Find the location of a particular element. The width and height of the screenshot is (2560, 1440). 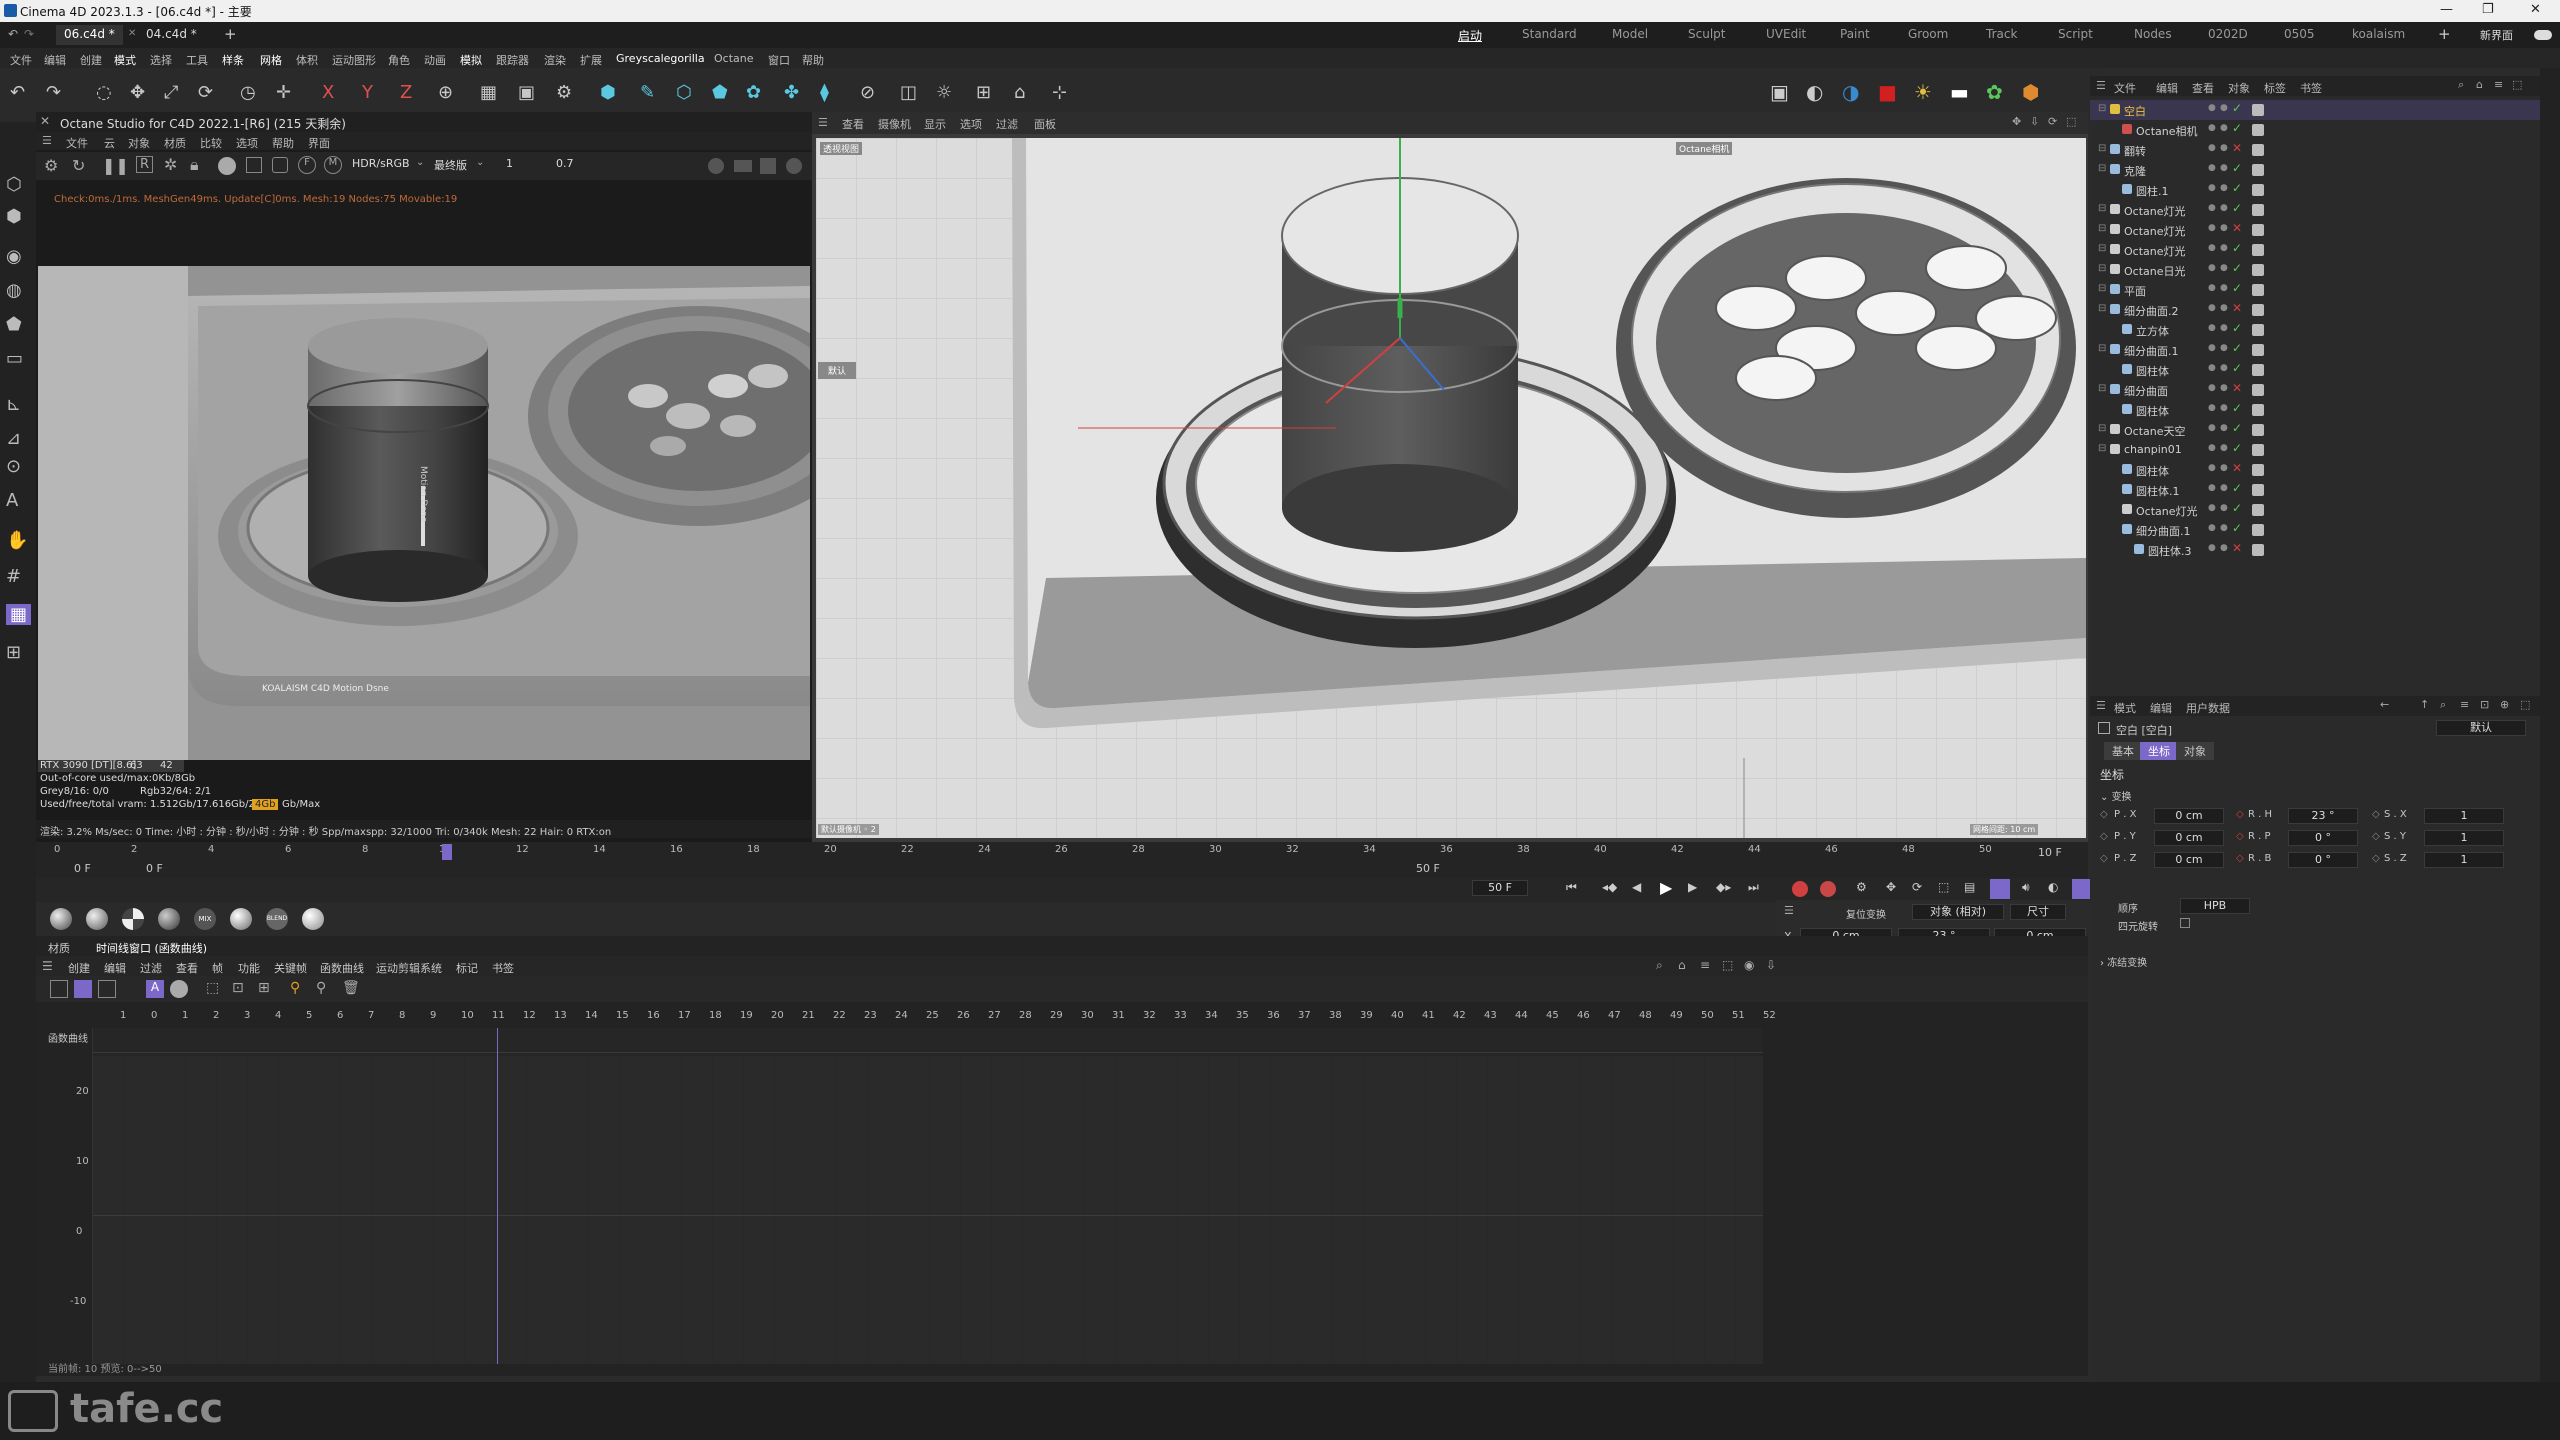

sound-icon: 🔊︎ is located at coordinates (2026, 887).